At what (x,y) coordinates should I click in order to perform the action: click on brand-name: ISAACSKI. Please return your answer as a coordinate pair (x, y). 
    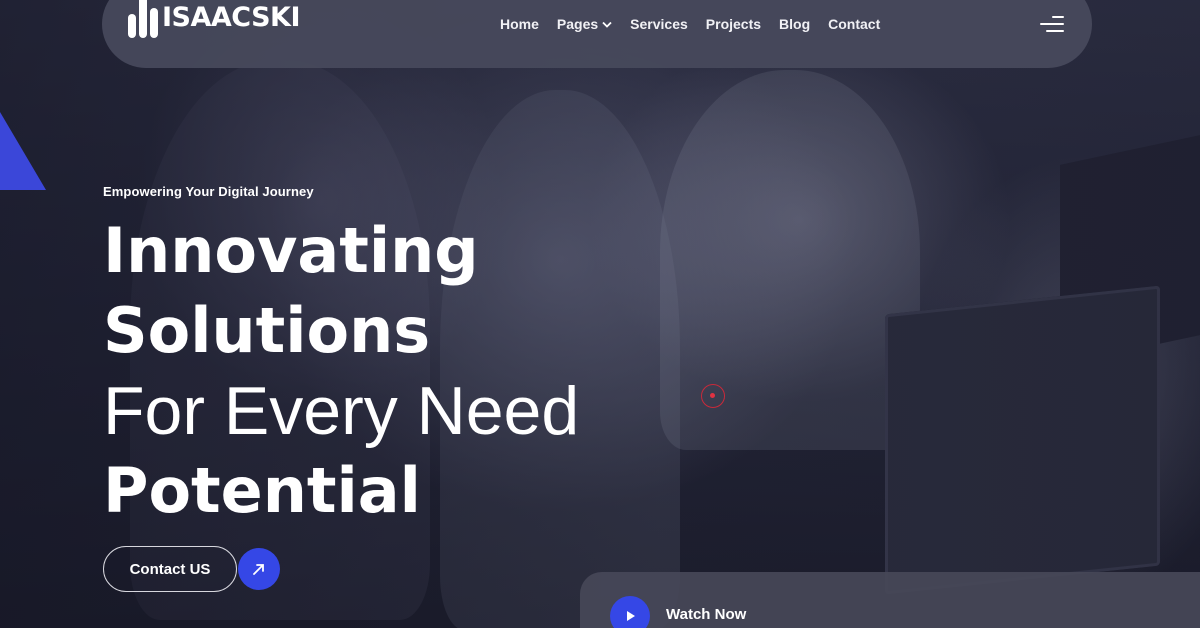
    Looking at the image, I should click on (231, 17).